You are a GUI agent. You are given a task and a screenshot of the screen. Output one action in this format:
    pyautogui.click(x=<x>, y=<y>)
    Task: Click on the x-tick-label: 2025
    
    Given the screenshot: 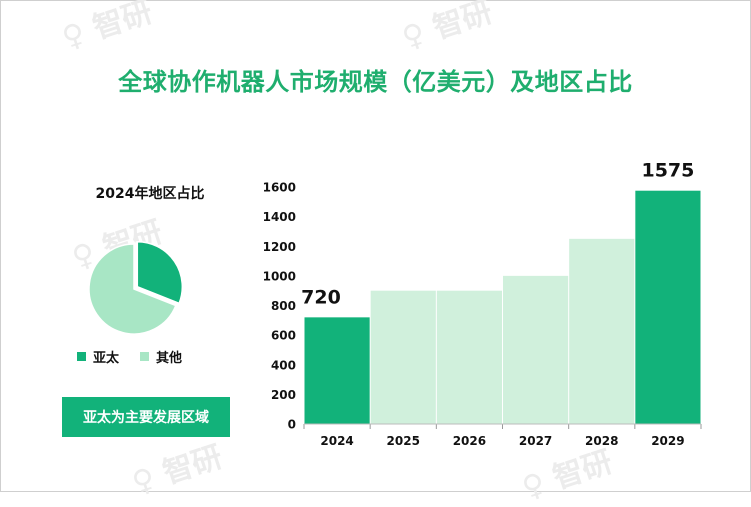 What is the action you would take?
    pyautogui.click(x=403, y=441)
    